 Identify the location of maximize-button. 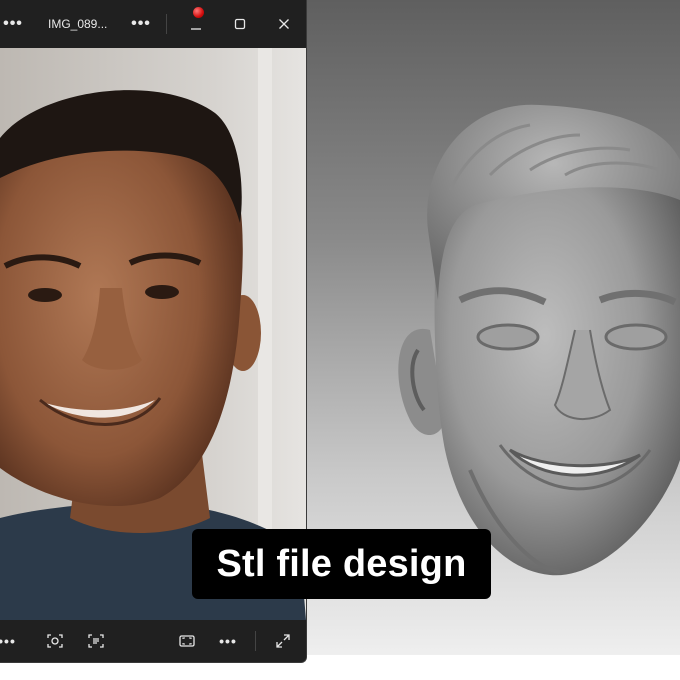
(240, 24).